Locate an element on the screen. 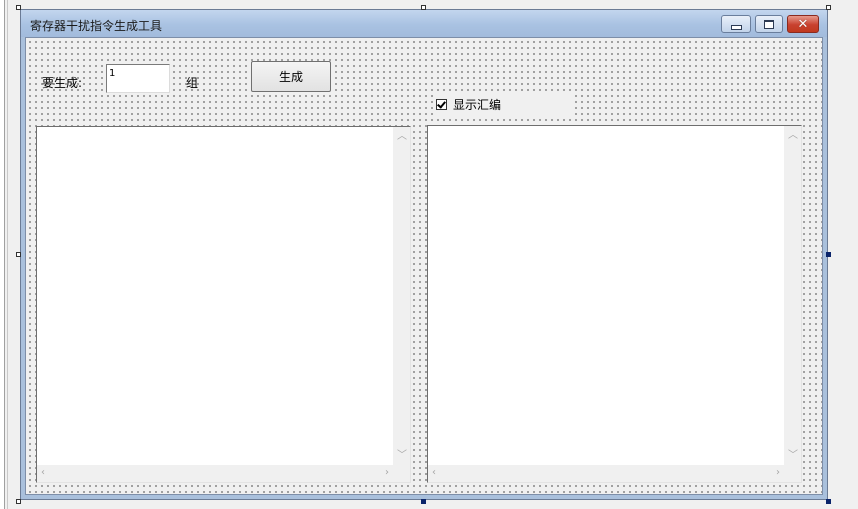  generate-count-label: 要生成: is located at coordinates (62, 83).